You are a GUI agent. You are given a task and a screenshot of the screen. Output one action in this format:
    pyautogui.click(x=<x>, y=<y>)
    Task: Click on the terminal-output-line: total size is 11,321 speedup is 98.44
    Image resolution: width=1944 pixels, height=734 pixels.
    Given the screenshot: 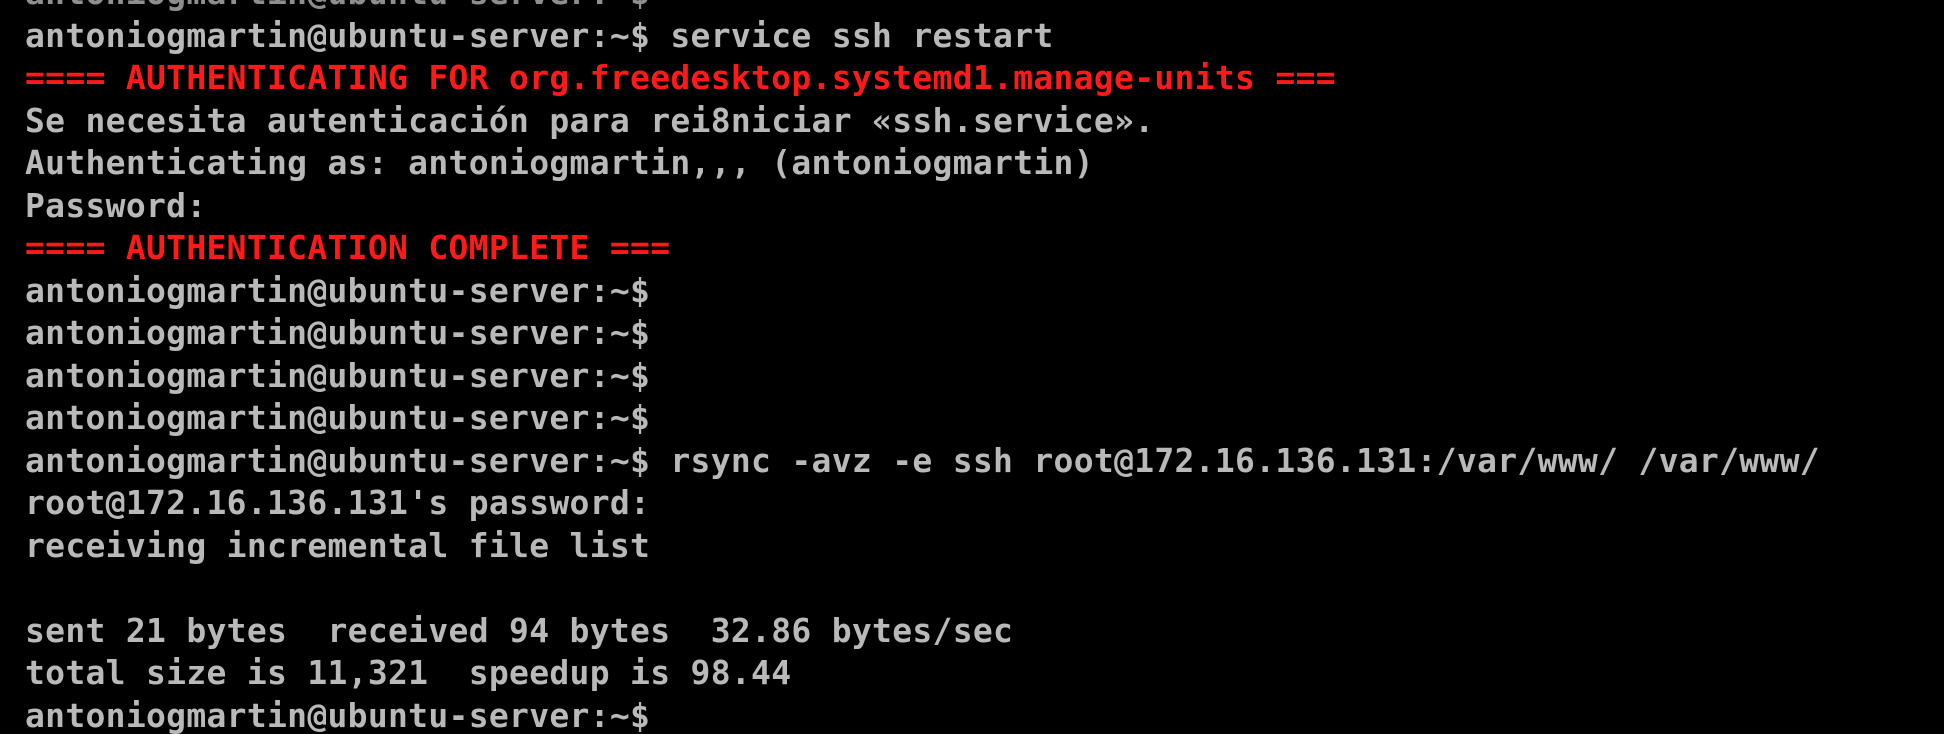 What is the action you would take?
    pyautogui.click(x=408, y=672)
    